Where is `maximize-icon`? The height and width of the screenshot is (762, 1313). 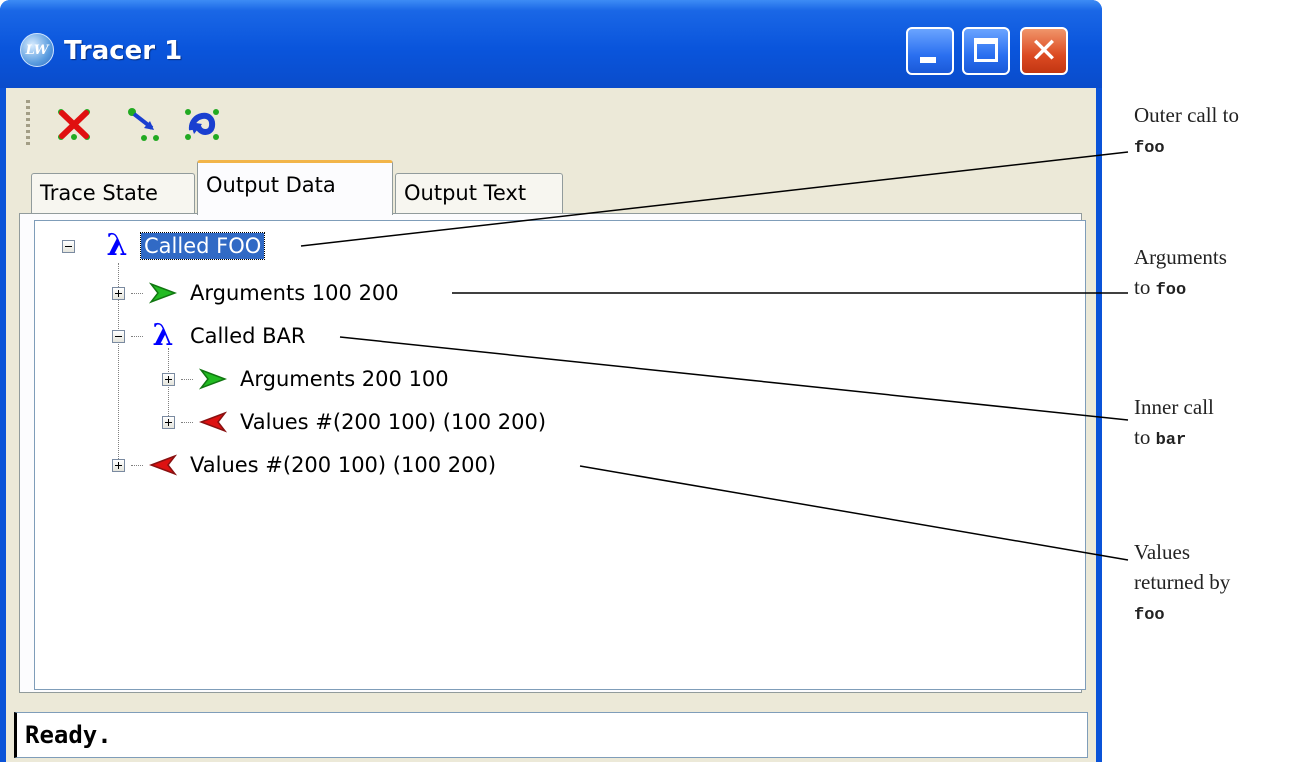 maximize-icon is located at coordinates (986, 50).